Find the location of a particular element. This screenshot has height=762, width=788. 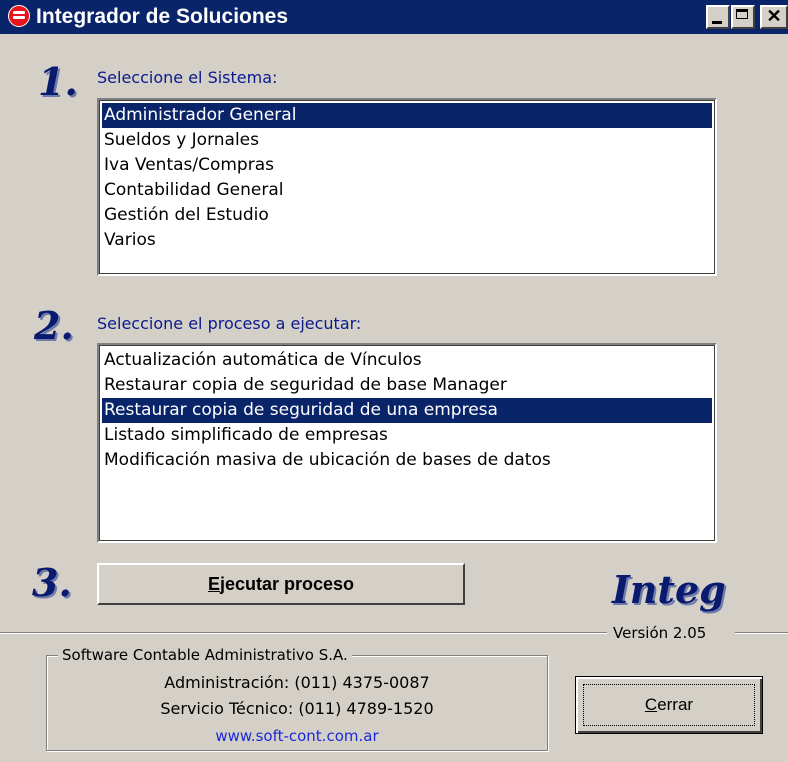

list-item: Gestión del Estudio is located at coordinates (407, 215).